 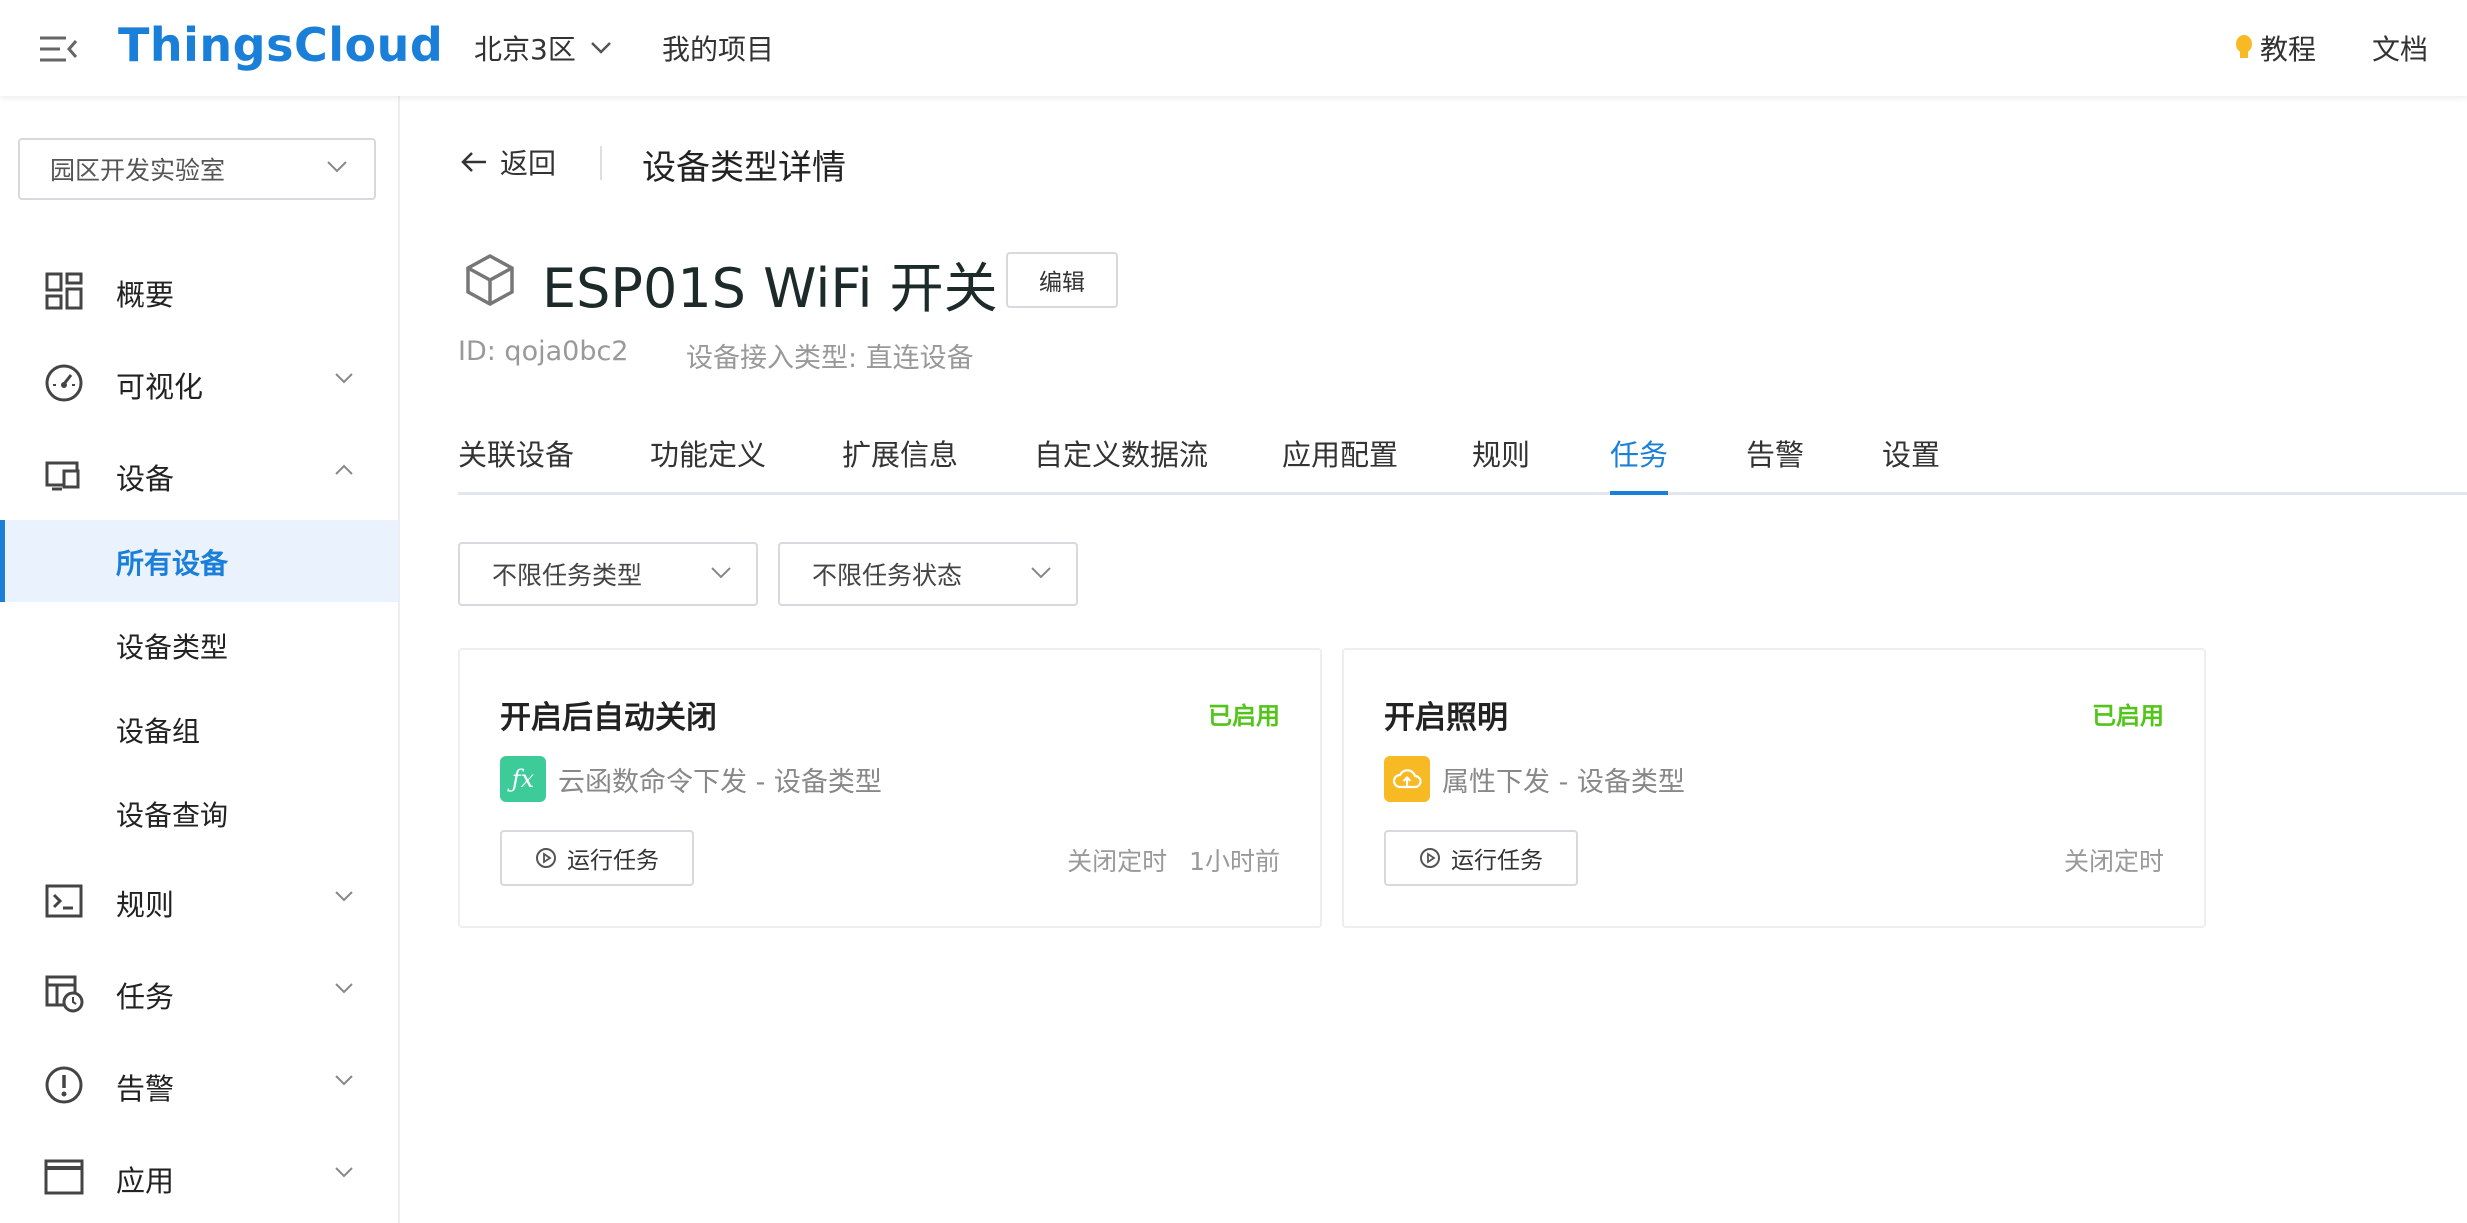 I want to click on sidebar-item-rules: 规则, so click(x=199, y=900).